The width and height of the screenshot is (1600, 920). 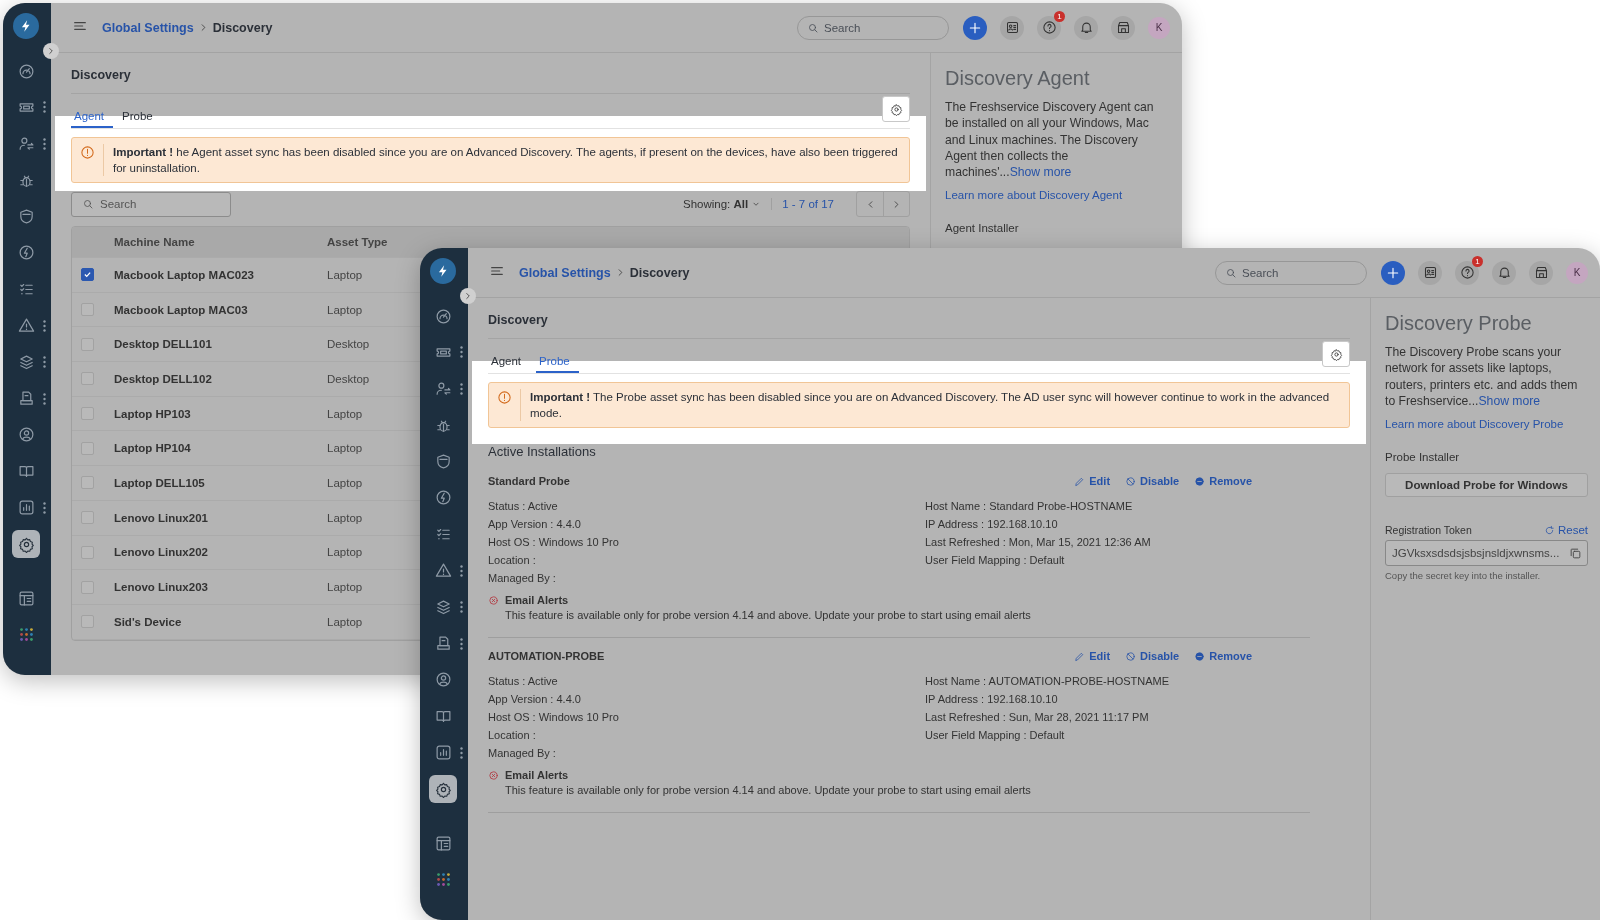 What do you see at coordinates (154, 242) in the screenshot?
I see `column-header: Machine Name` at bounding box center [154, 242].